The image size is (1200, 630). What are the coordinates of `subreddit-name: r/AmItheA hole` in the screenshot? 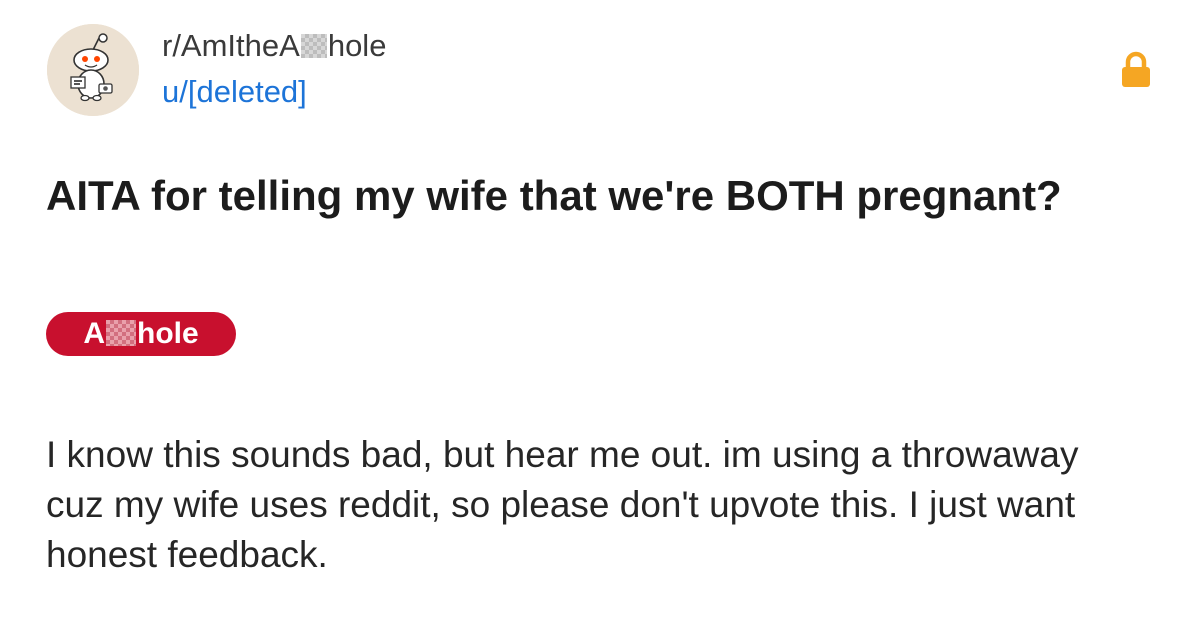 It's located at (274, 46).